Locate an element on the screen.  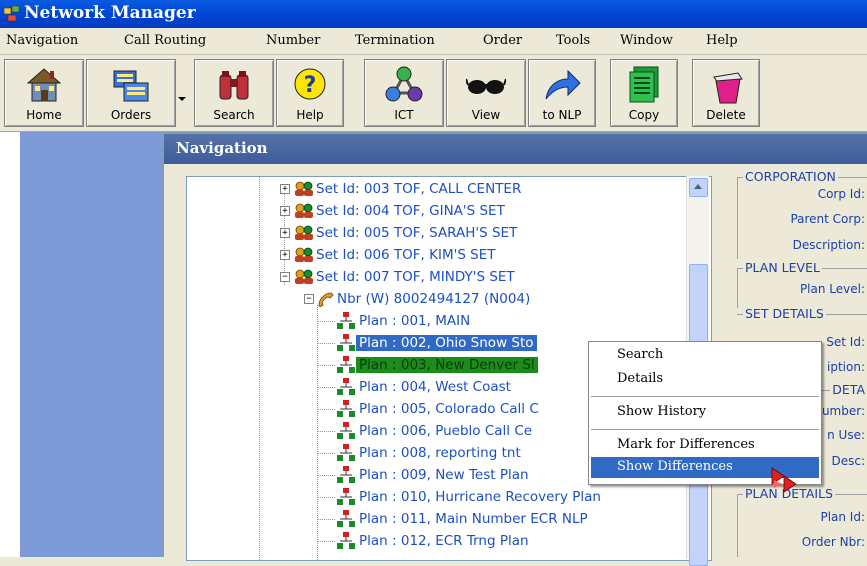
tree-item-plan: Plan : 012, ECR Trng Plan is located at coordinates (507, 541).